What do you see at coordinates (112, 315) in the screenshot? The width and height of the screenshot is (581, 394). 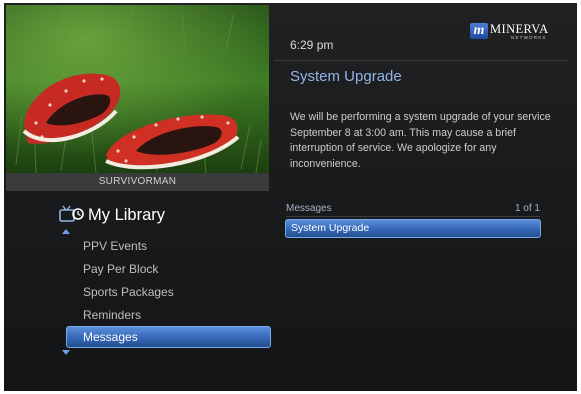 I see `menu-item-reminders: Reminders` at bounding box center [112, 315].